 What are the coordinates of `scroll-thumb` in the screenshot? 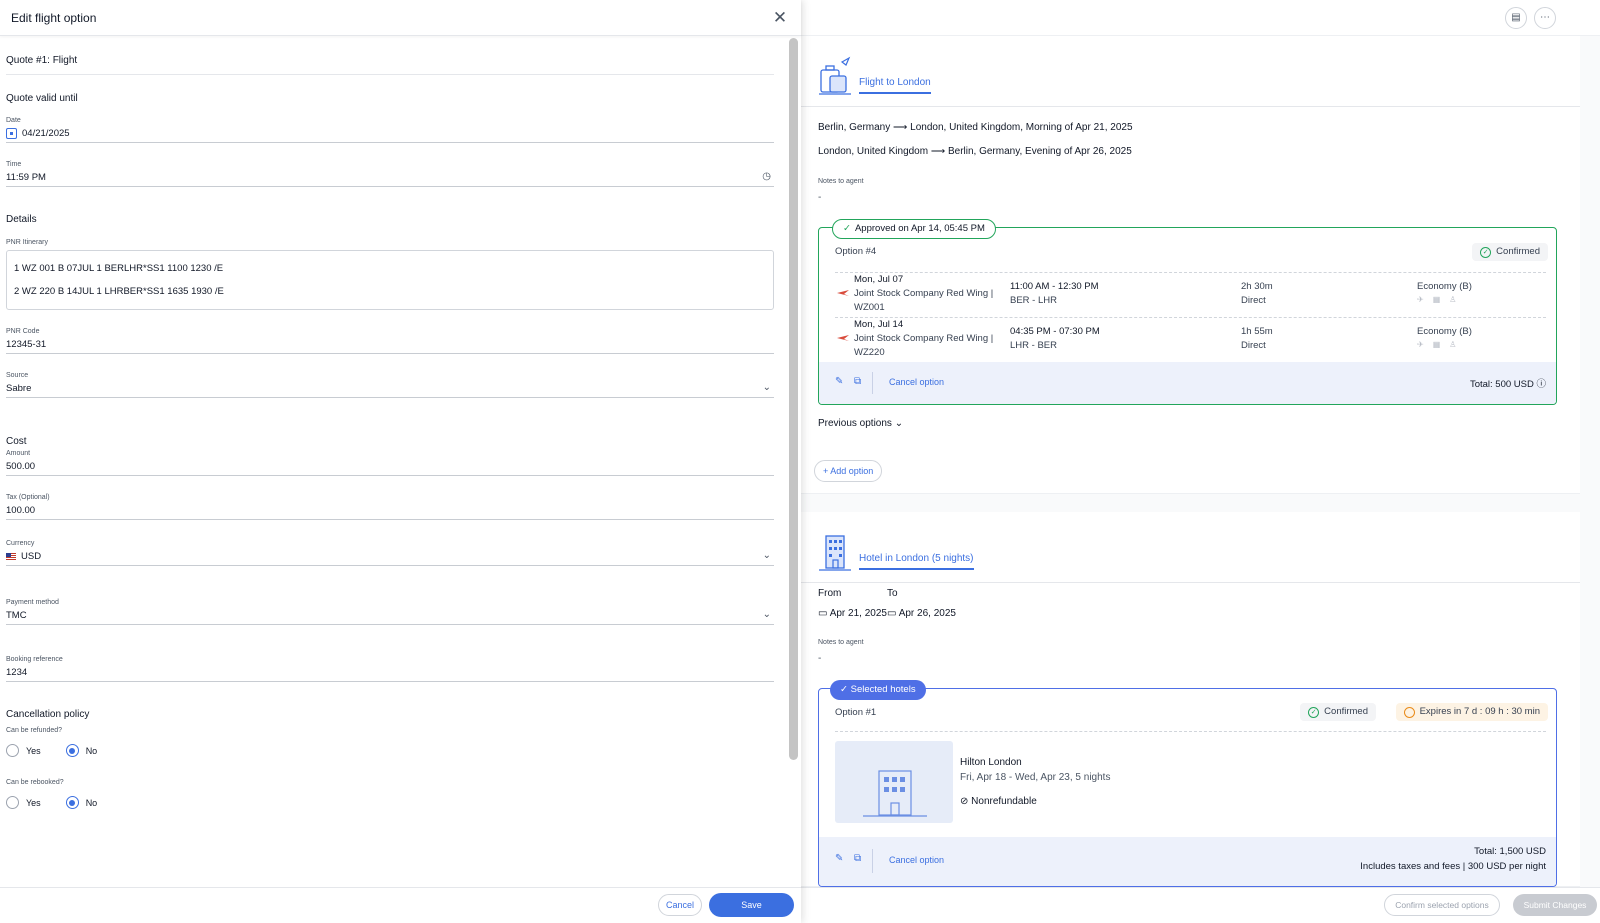 It's located at (793, 399).